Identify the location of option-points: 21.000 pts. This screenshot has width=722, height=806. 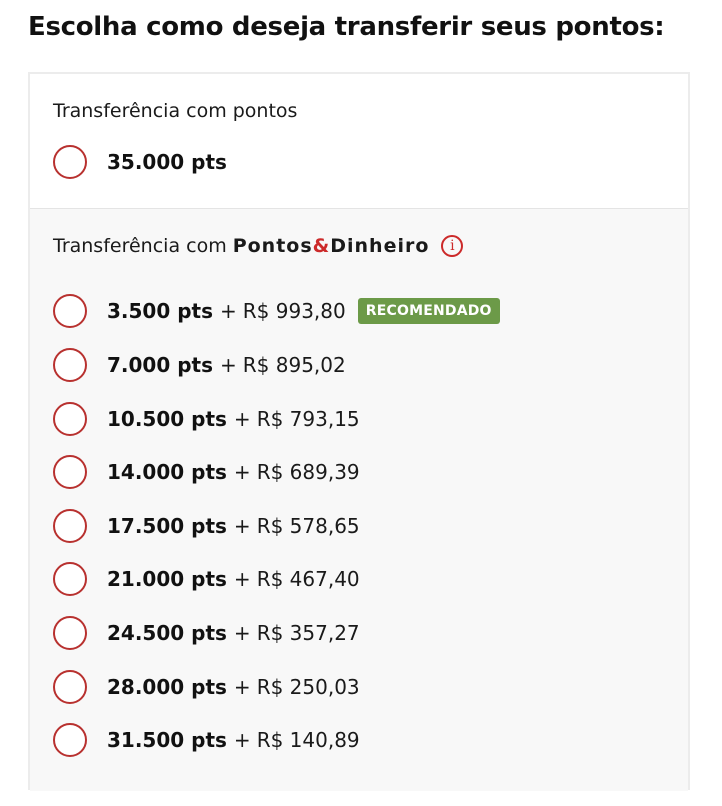
(167, 579).